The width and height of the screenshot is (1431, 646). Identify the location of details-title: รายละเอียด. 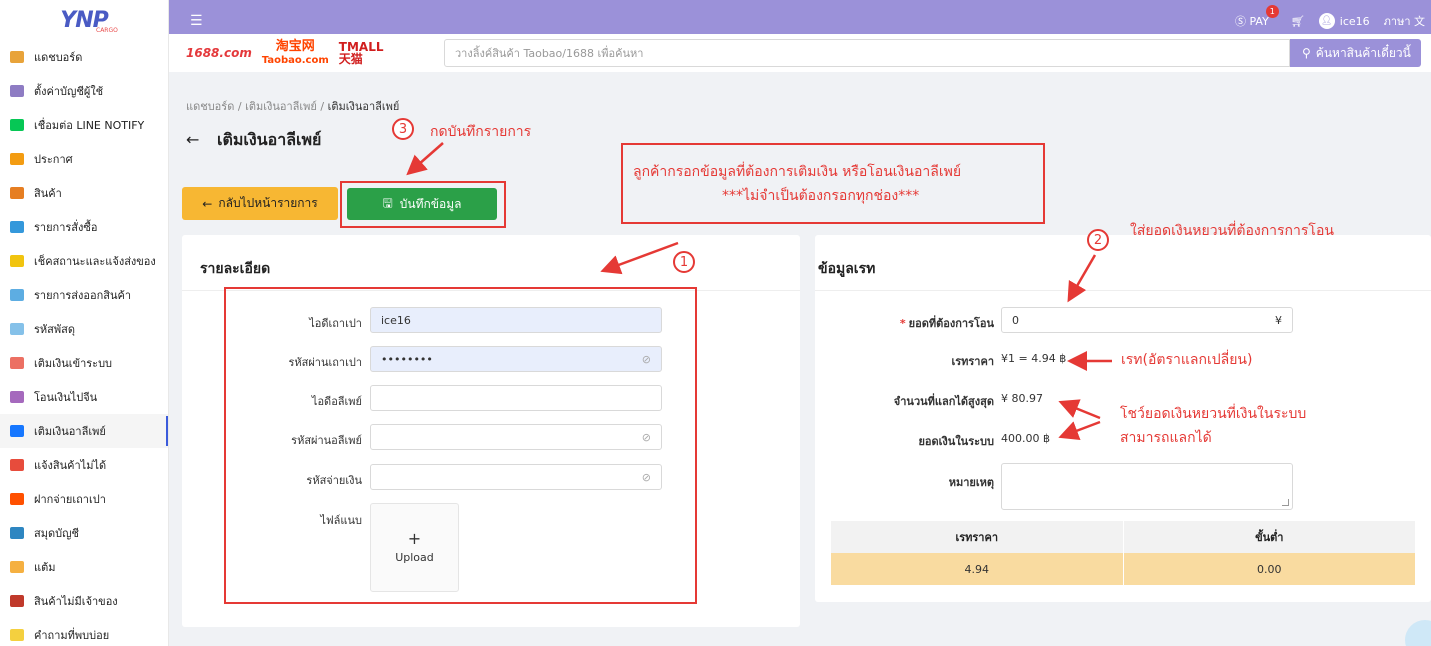
(235, 269).